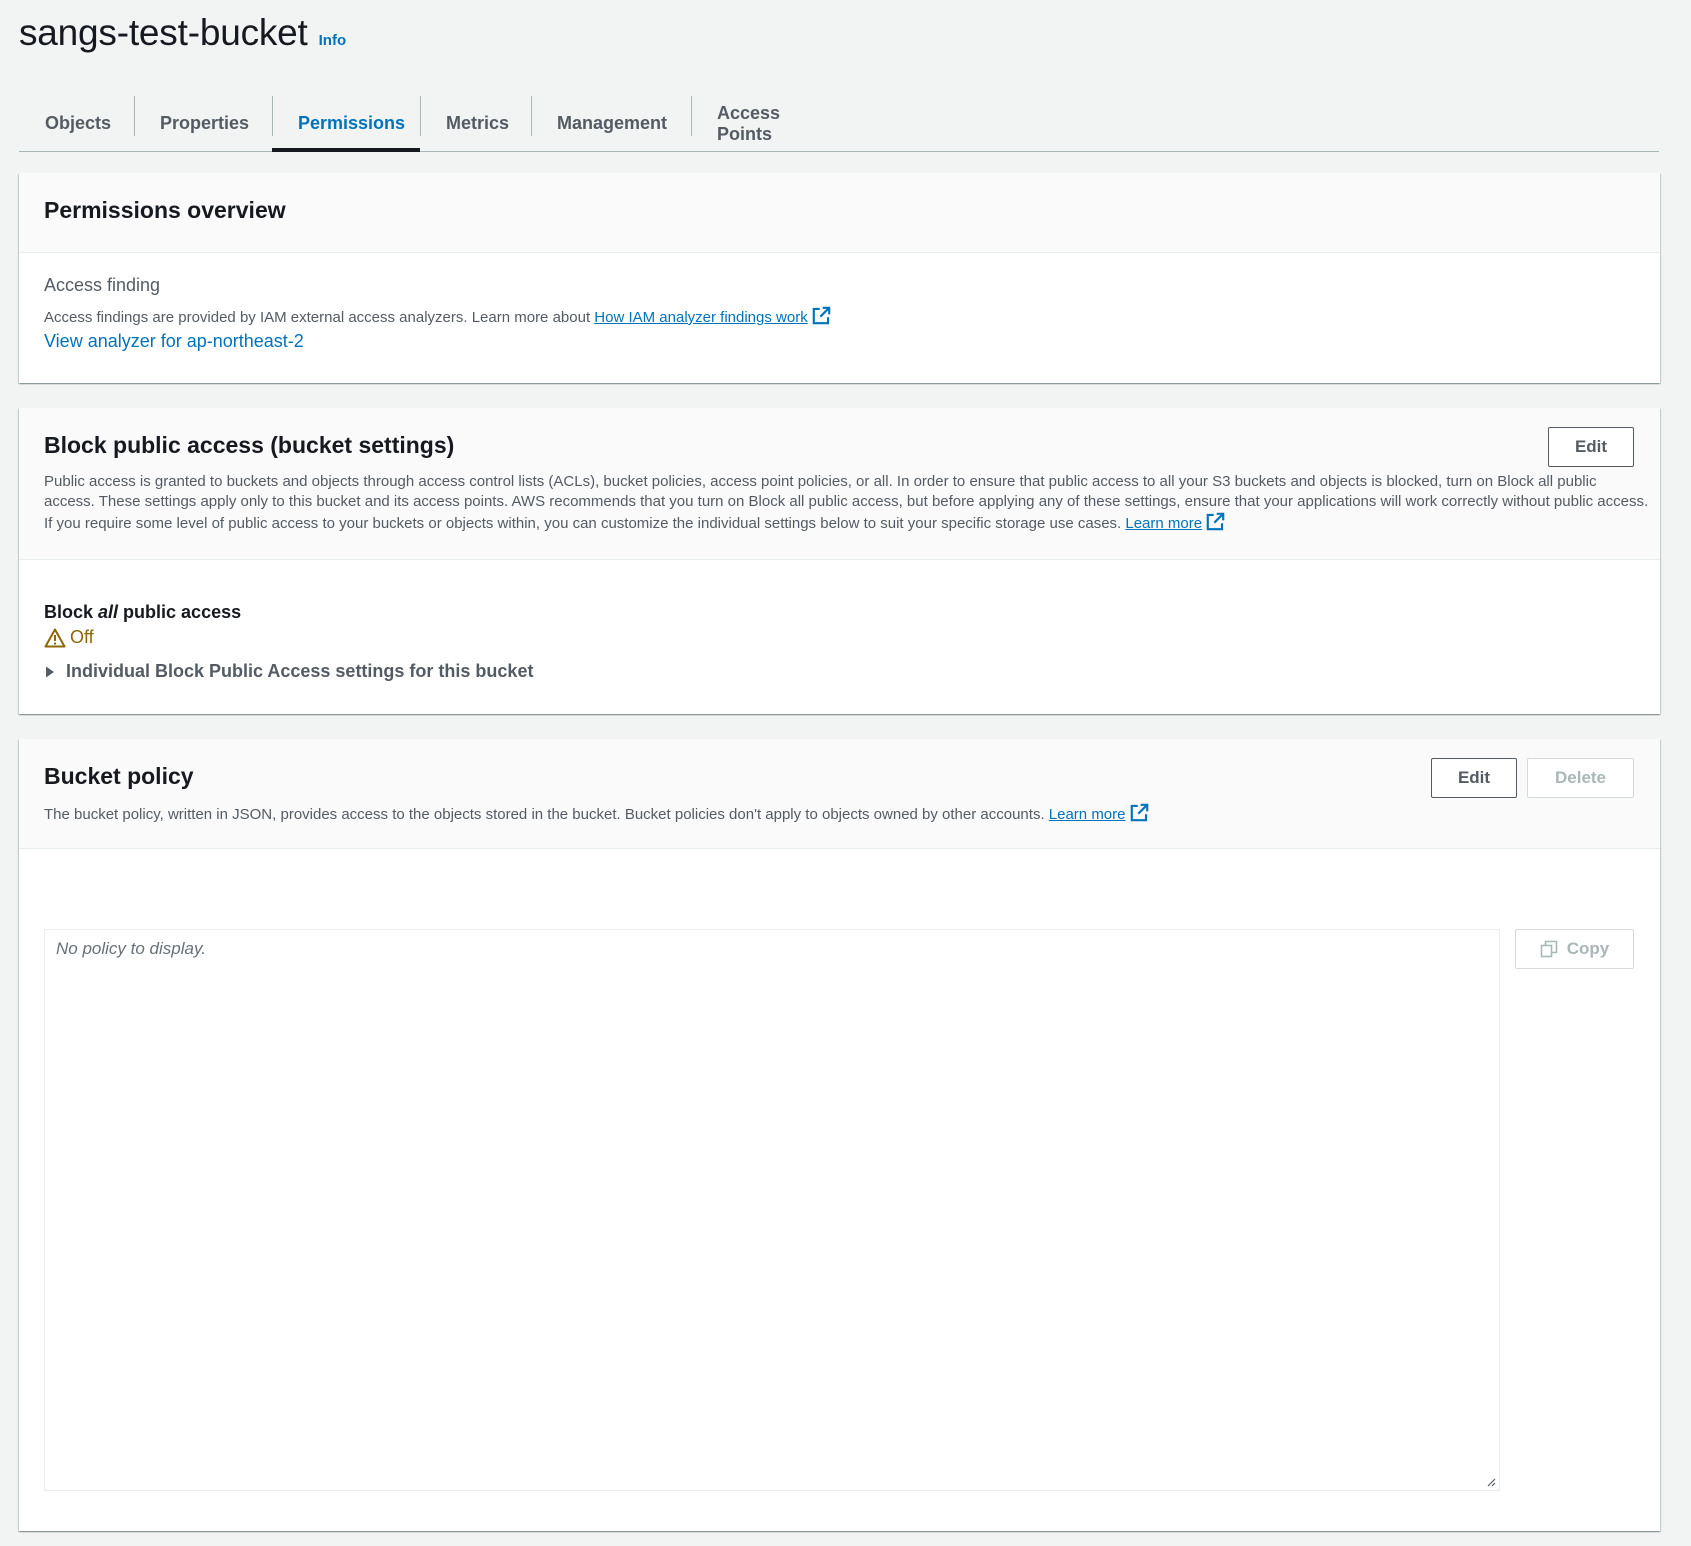  What do you see at coordinates (1087, 814) in the screenshot?
I see `bucket-policy-learn-more-link: Learn more` at bounding box center [1087, 814].